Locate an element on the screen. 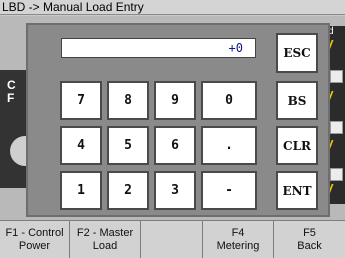 The image size is (345, 258). title-bar: LBD -> Manual Load Entry is located at coordinates (172, 7).